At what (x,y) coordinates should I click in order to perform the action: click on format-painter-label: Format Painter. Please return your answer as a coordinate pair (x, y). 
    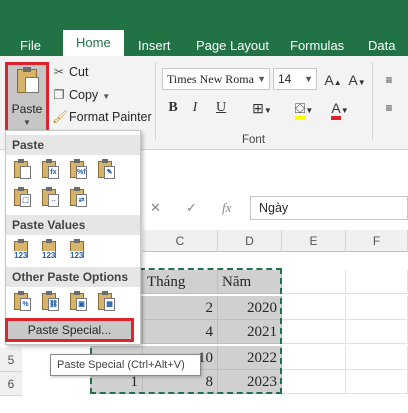
    Looking at the image, I should click on (110, 117).